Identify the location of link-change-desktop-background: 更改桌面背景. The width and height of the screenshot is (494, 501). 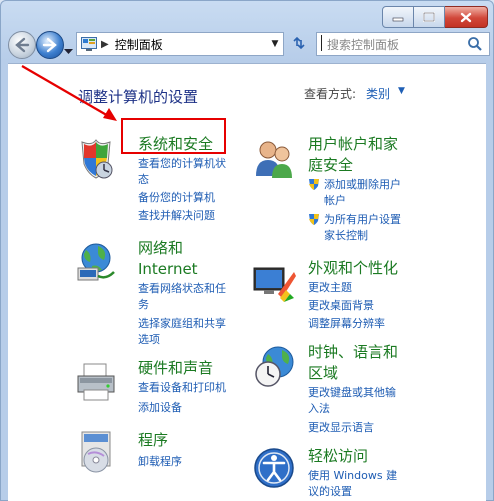
(341, 306).